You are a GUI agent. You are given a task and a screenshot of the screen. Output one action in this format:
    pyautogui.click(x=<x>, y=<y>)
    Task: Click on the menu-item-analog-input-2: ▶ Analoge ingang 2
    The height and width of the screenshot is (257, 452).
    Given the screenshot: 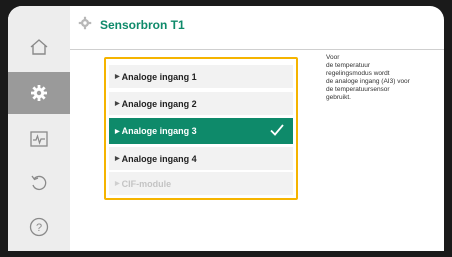 What is the action you would take?
    pyautogui.click(x=201, y=103)
    